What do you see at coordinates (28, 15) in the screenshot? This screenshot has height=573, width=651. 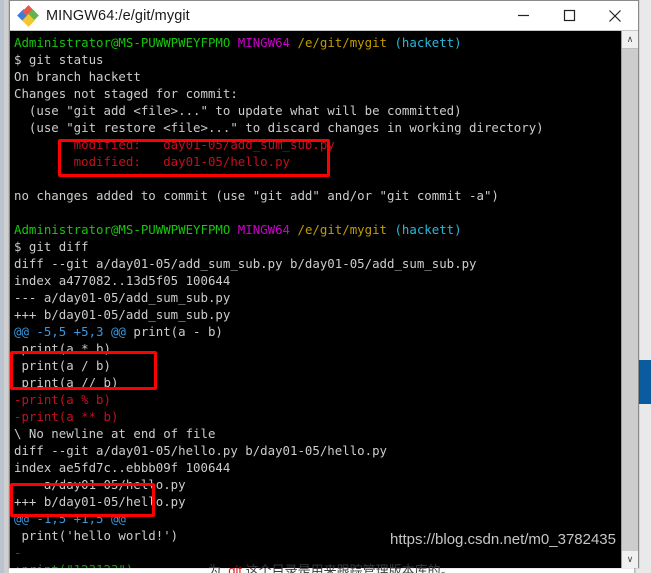 I see `mingw-diamond-icon` at bounding box center [28, 15].